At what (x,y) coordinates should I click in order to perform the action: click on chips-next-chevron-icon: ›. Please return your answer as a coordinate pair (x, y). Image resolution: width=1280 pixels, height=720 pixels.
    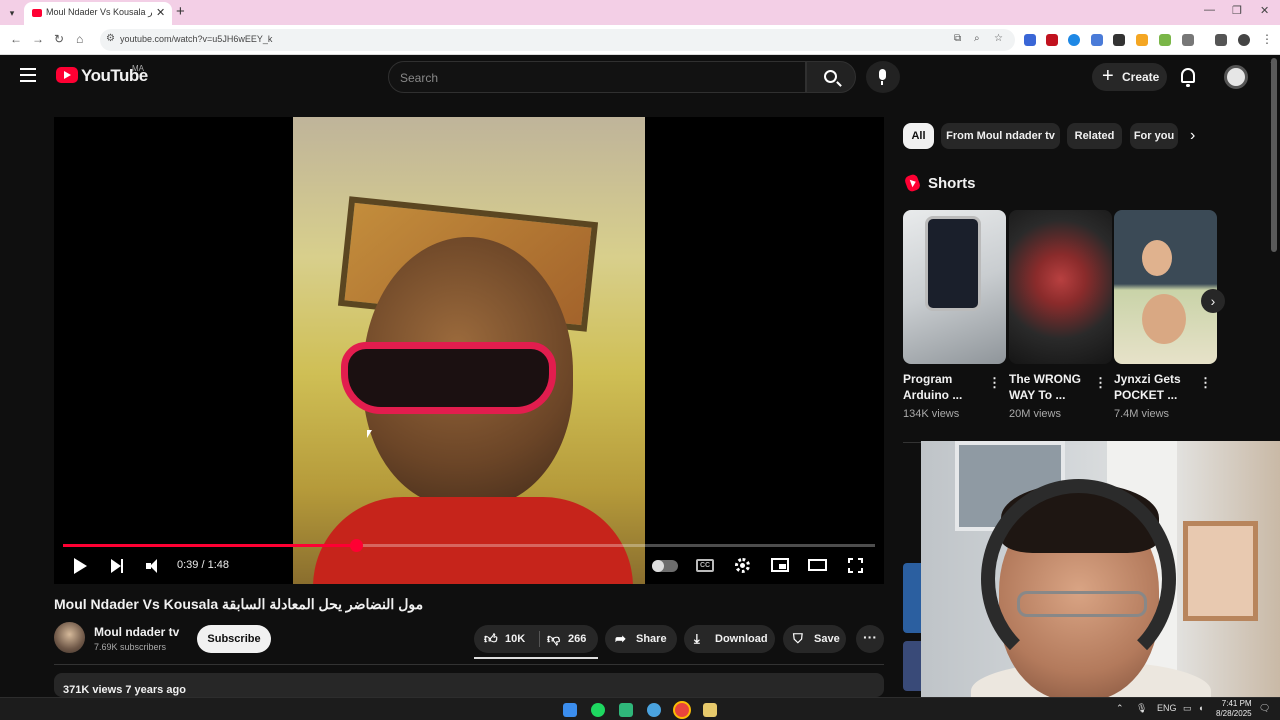
    Looking at the image, I should click on (1192, 136).